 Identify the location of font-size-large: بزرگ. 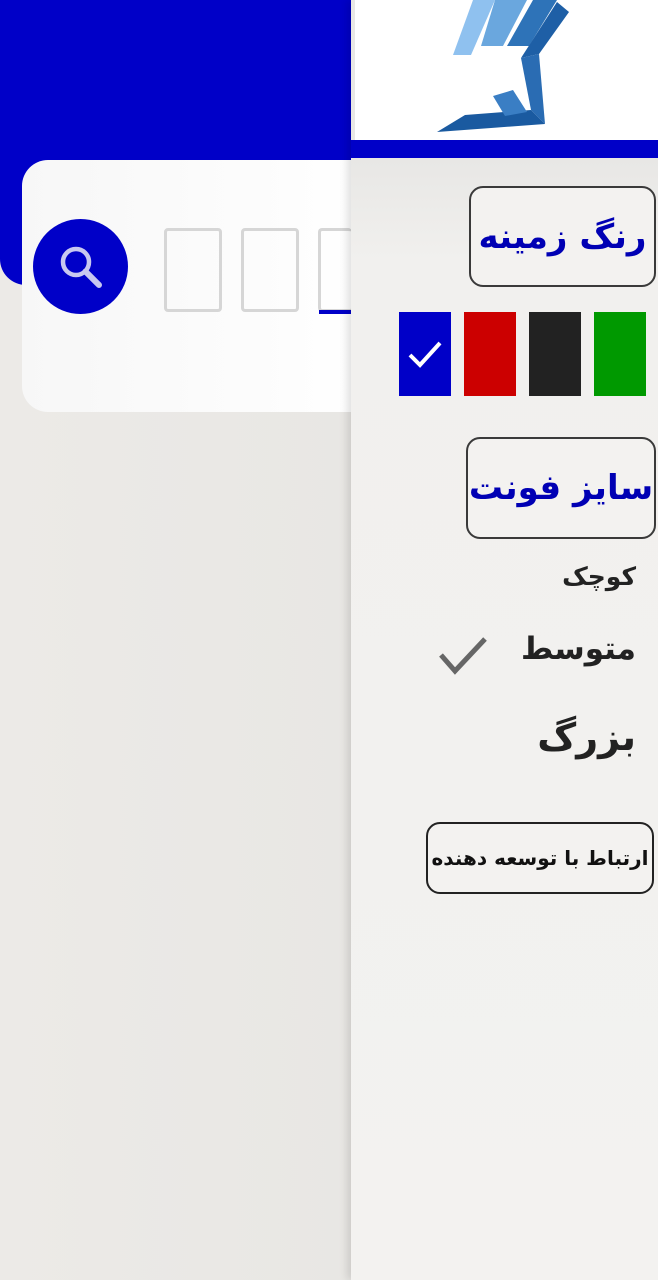
(586, 737).